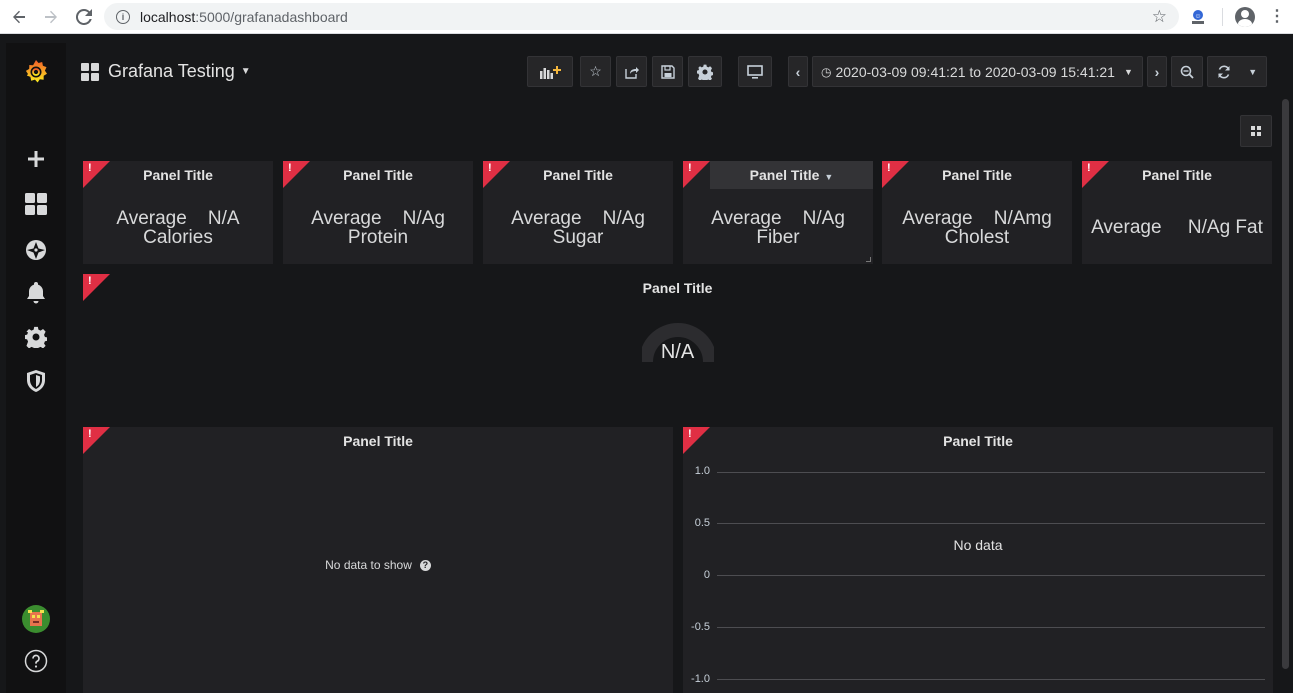 The image size is (1293, 693). Describe the element at coordinates (1198, 17) in the screenshot. I see `extension-icon: ☺` at that location.